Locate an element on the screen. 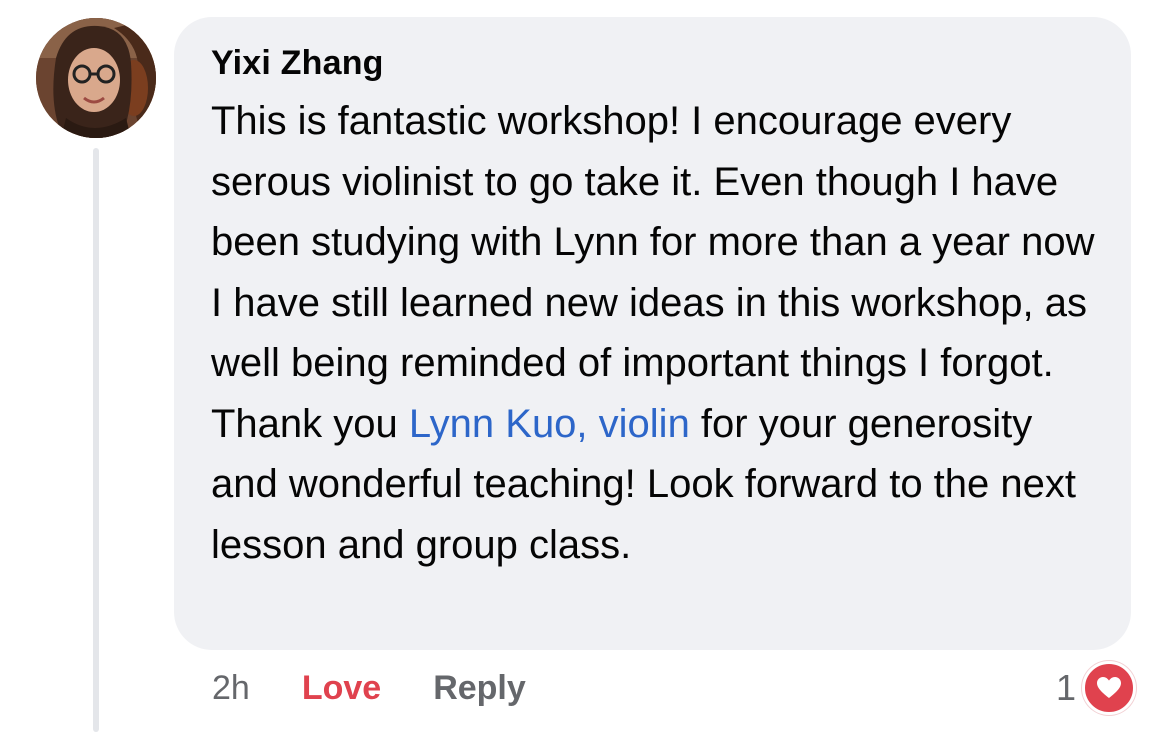 Image resolution: width=1170 pixels, height=732 pixels. timestamp: 2h is located at coordinates (231, 688).